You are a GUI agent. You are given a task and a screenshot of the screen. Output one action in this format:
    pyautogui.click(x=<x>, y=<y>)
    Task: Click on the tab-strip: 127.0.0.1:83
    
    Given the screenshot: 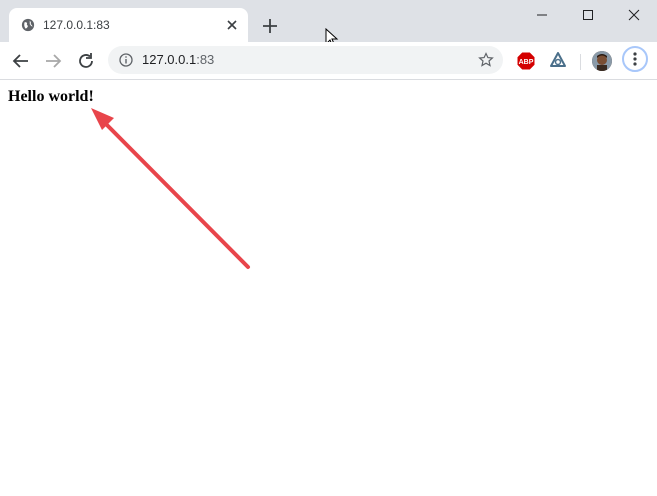 What is the action you would take?
    pyautogui.click(x=328, y=24)
    